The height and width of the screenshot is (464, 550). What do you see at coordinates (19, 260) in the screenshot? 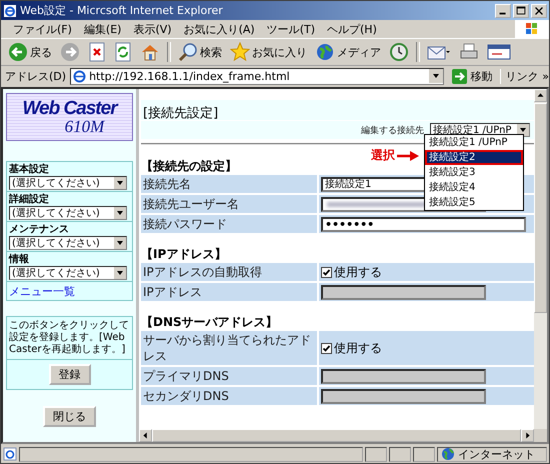
I see `menu-group-label: 情報` at bounding box center [19, 260].